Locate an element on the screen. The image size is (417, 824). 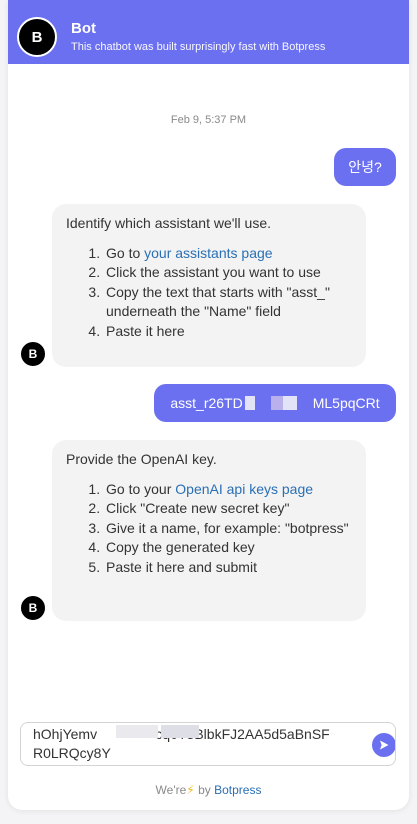
bot-name: Bot is located at coordinates (83, 28).